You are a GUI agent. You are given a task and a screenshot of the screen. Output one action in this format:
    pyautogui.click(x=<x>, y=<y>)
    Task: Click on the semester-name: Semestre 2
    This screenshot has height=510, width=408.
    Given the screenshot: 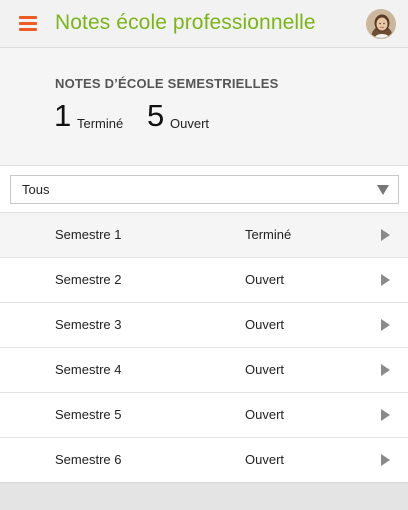 What is the action you would take?
    pyautogui.click(x=88, y=279)
    